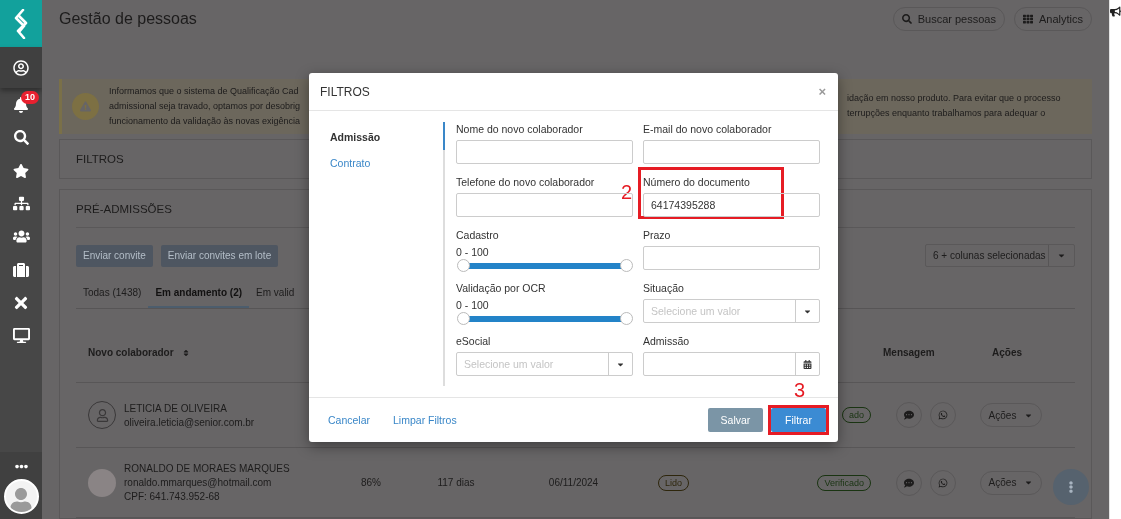 The height and width of the screenshot is (519, 1121). What do you see at coordinates (114, 255) in the screenshot?
I see `invite-button: Enviar convite` at bounding box center [114, 255].